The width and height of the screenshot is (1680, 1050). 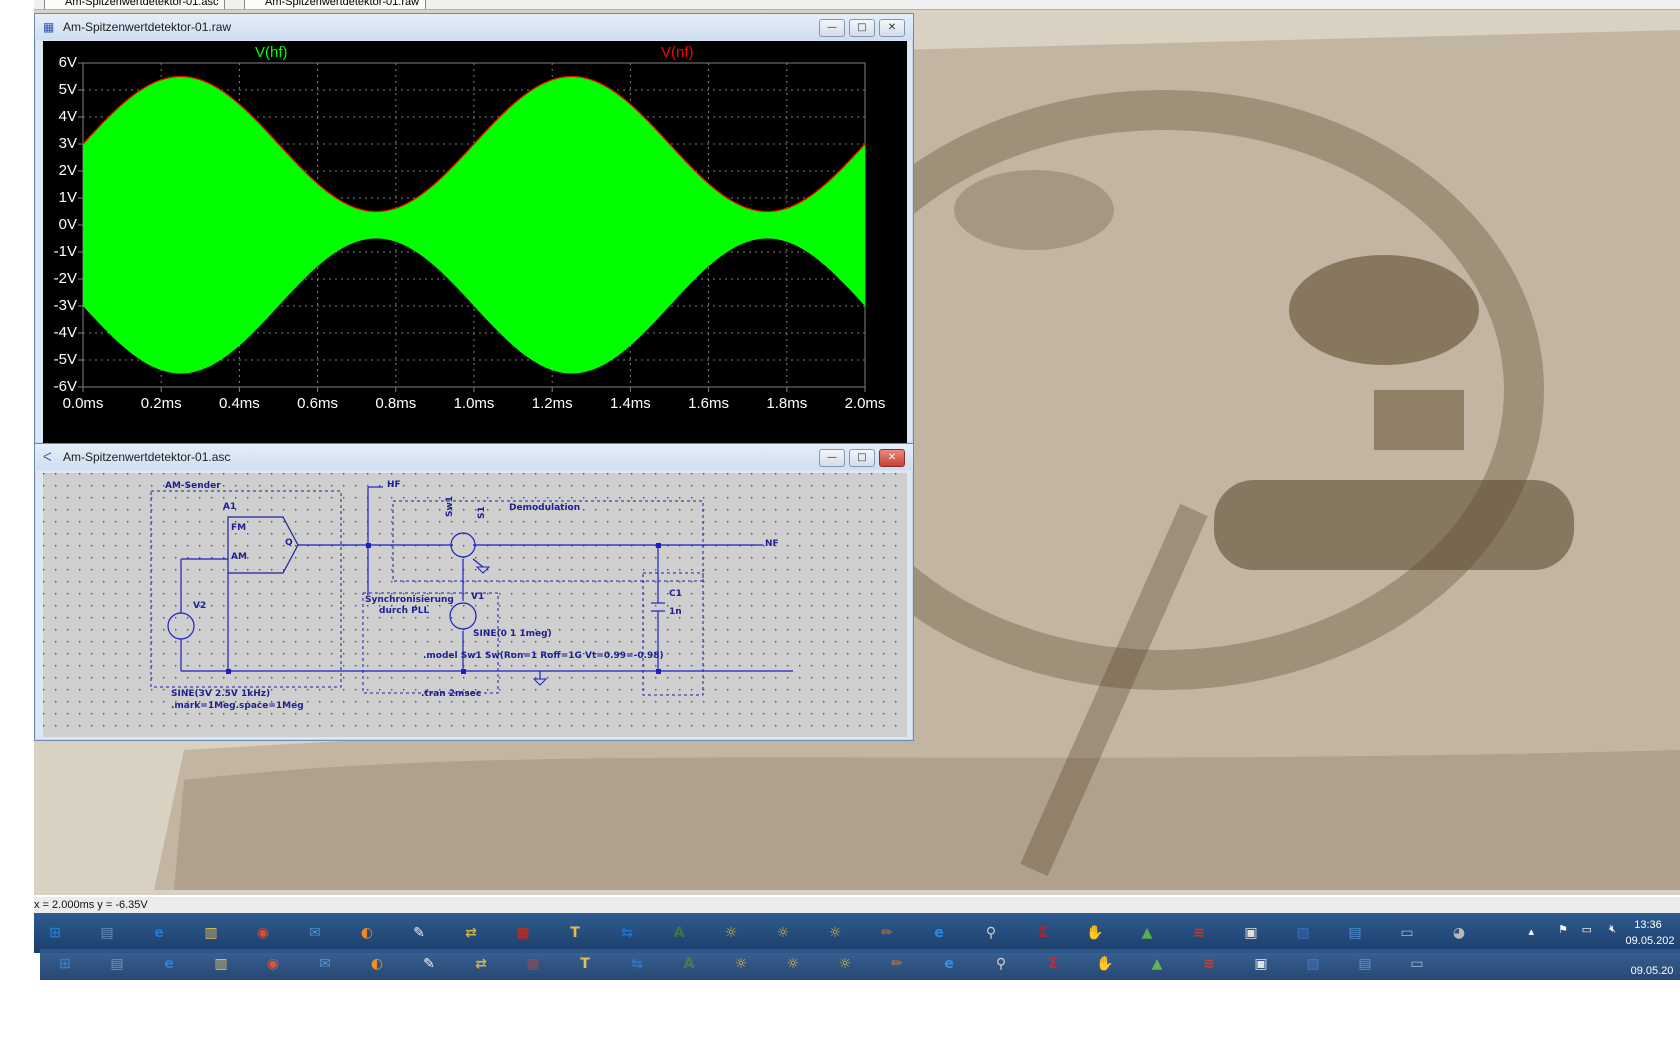 What do you see at coordinates (857, 905) in the screenshot?
I see `status-bar: x = 2.000ms y = -6.35V` at bounding box center [857, 905].